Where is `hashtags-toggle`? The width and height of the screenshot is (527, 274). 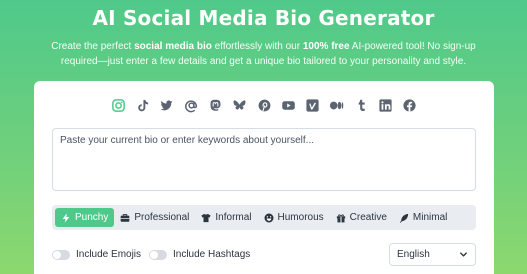
hashtags-toggle is located at coordinates (158, 254).